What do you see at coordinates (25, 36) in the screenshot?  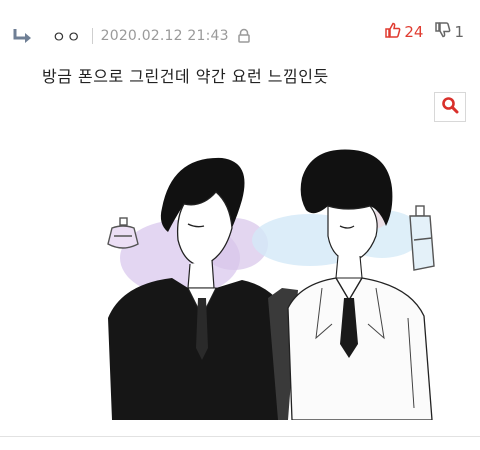 I see `reply-arrow-icon` at bounding box center [25, 36].